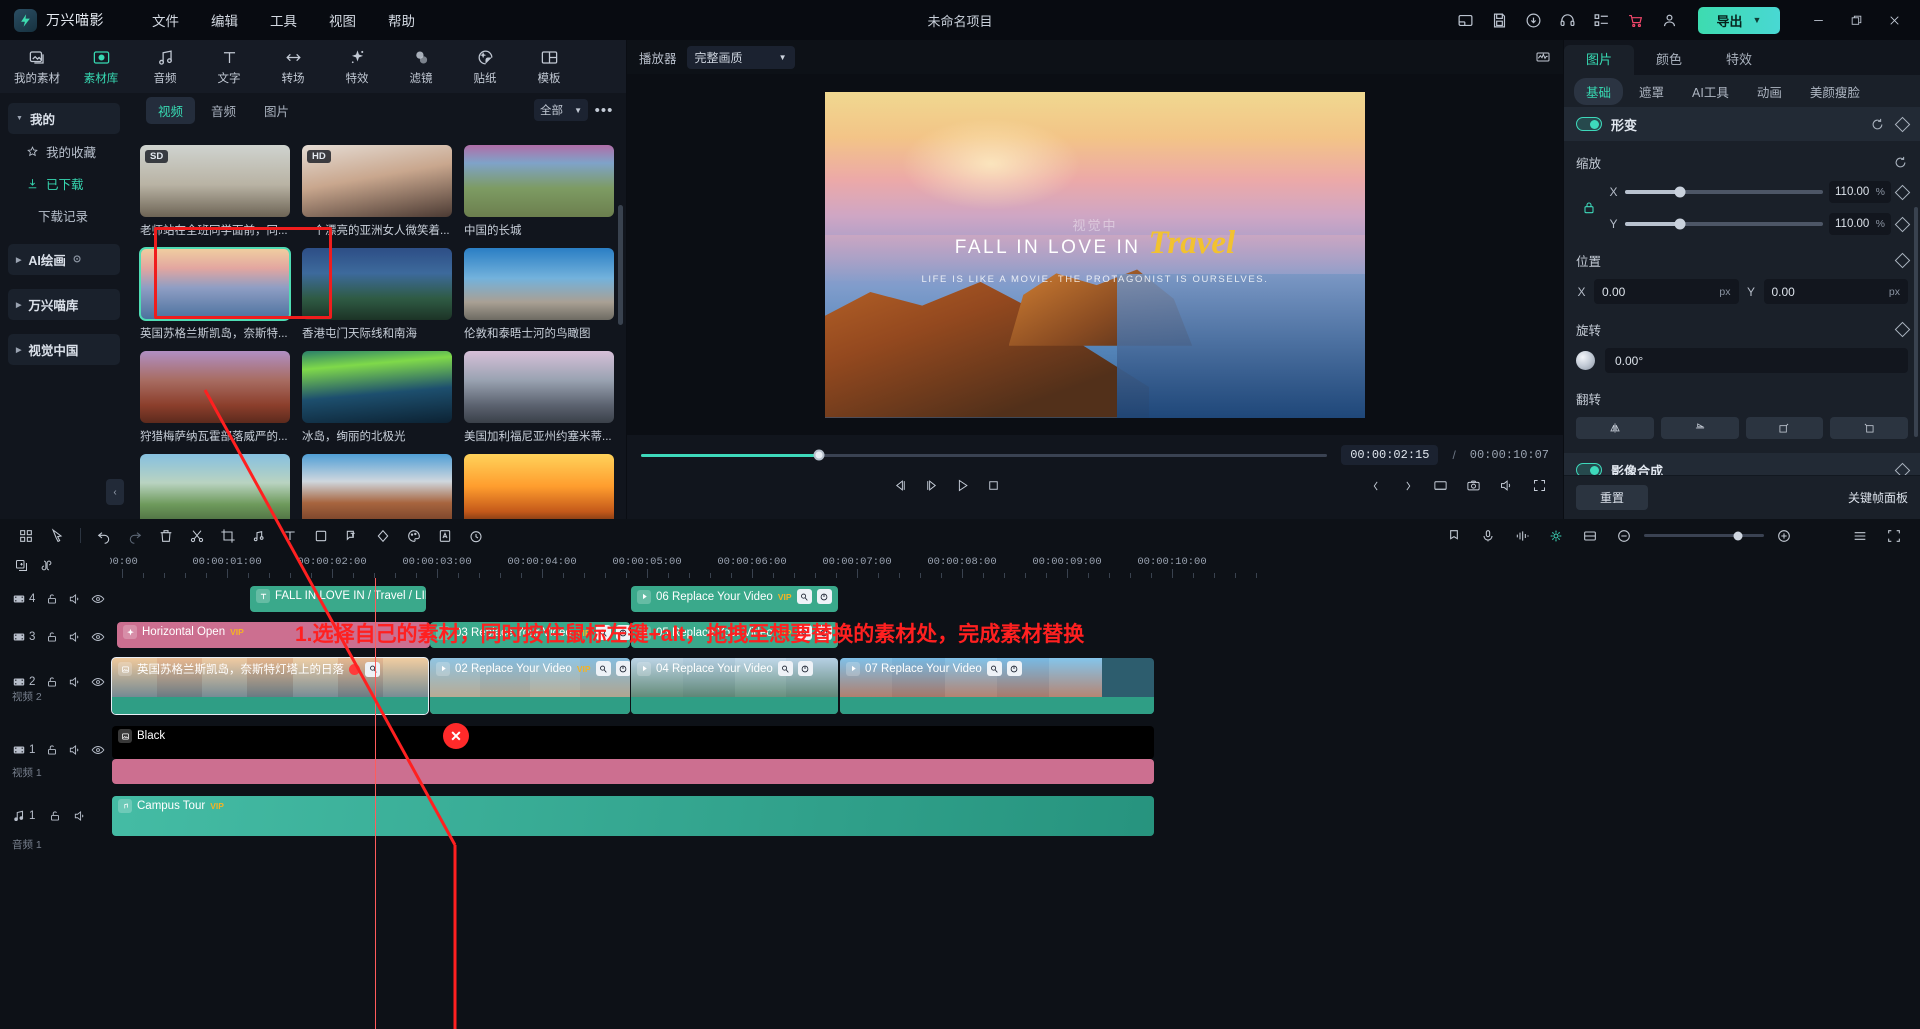 The image size is (1920, 1029). I want to click on list-view-icon, so click(1860, 535).